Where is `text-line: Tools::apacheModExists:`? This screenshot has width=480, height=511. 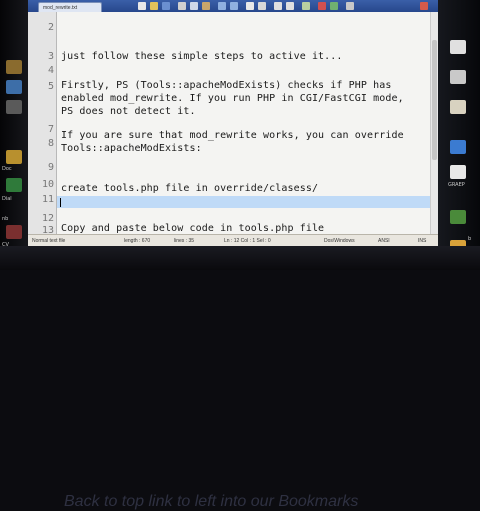 text-line: Tools::apacheModExists: is located at coordinates (131, 148).